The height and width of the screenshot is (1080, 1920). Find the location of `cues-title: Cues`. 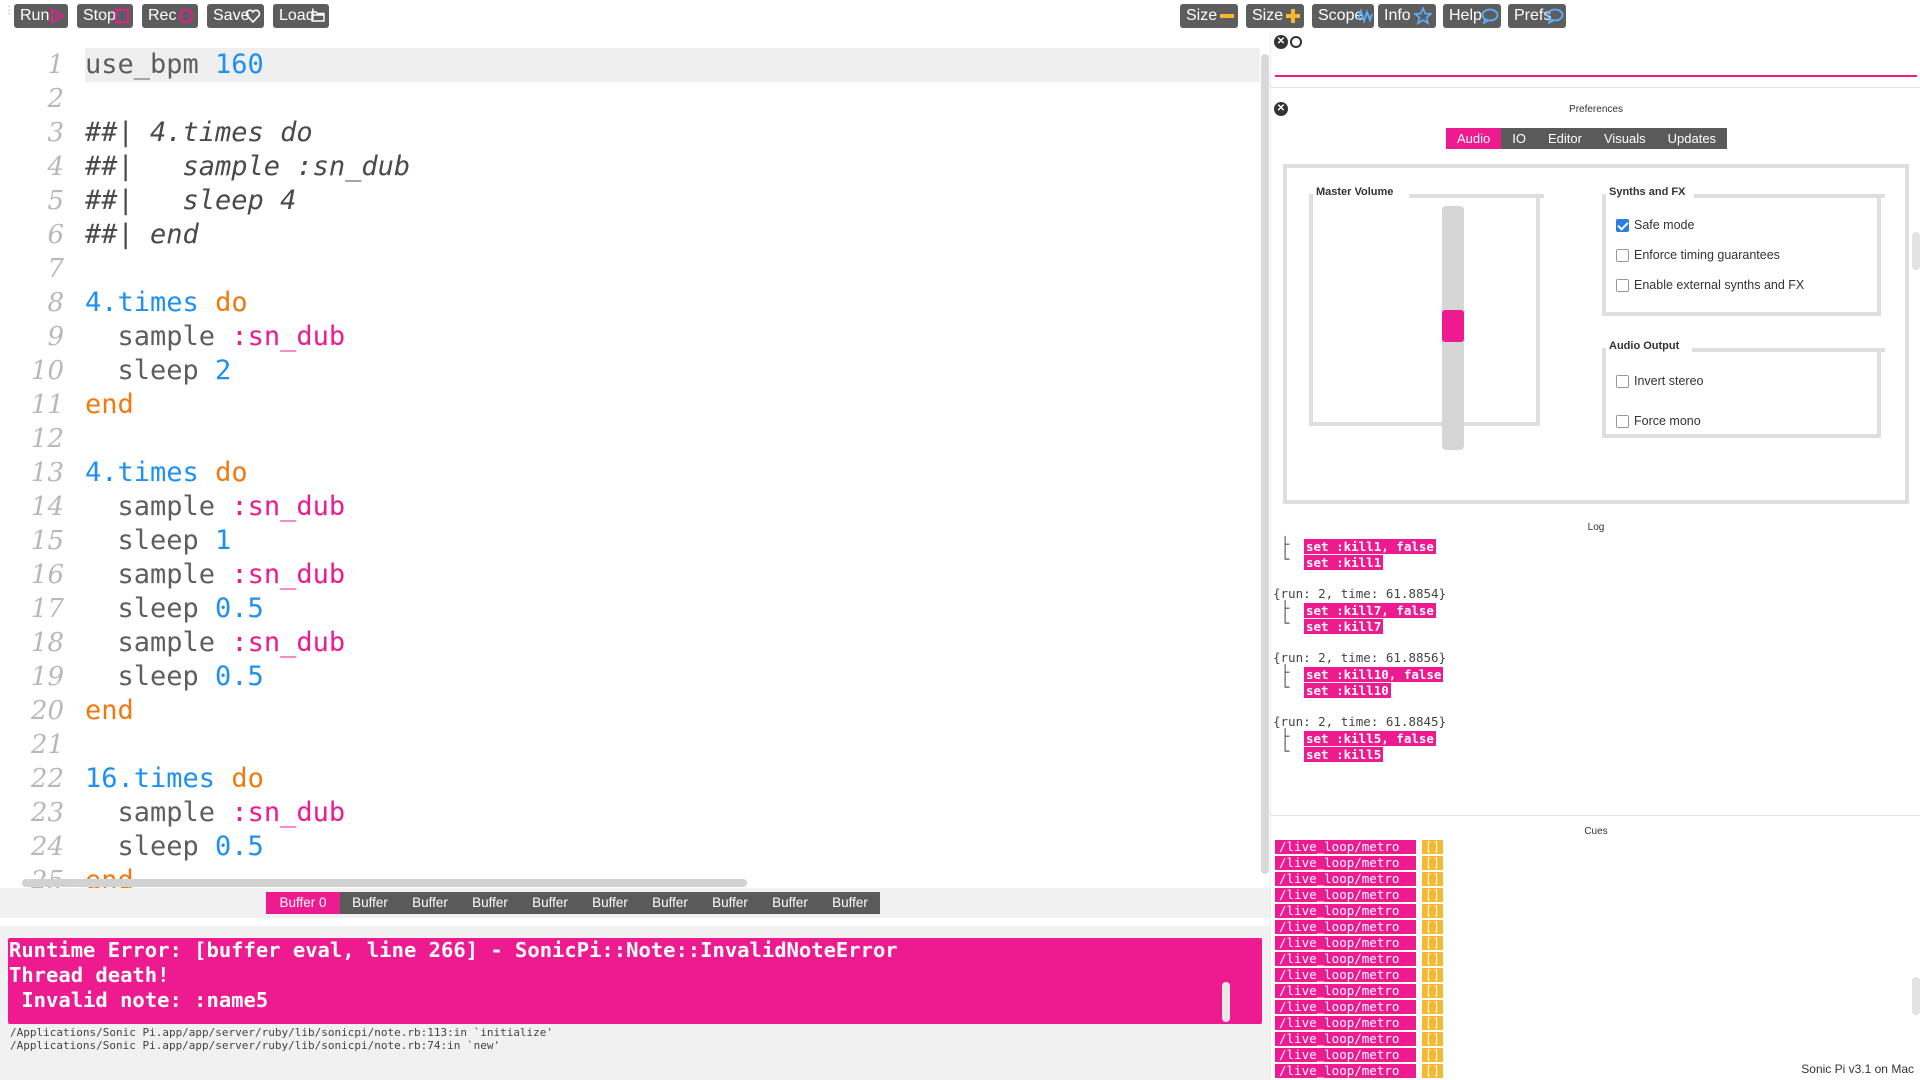

cues-title: Cues is located at coordinates (1596, 831).